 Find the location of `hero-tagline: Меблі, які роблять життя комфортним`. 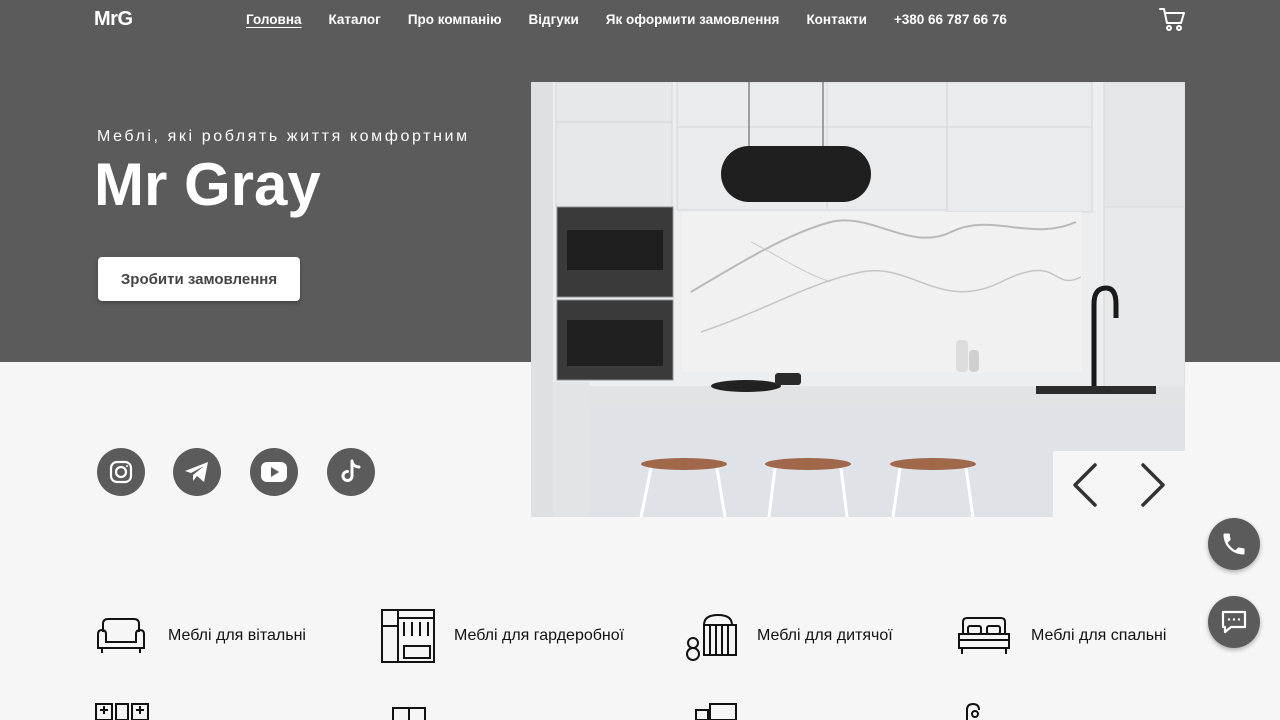

hero-tagline: Меблі, які роблять життя комфортним is located at coordinates (283, 136).